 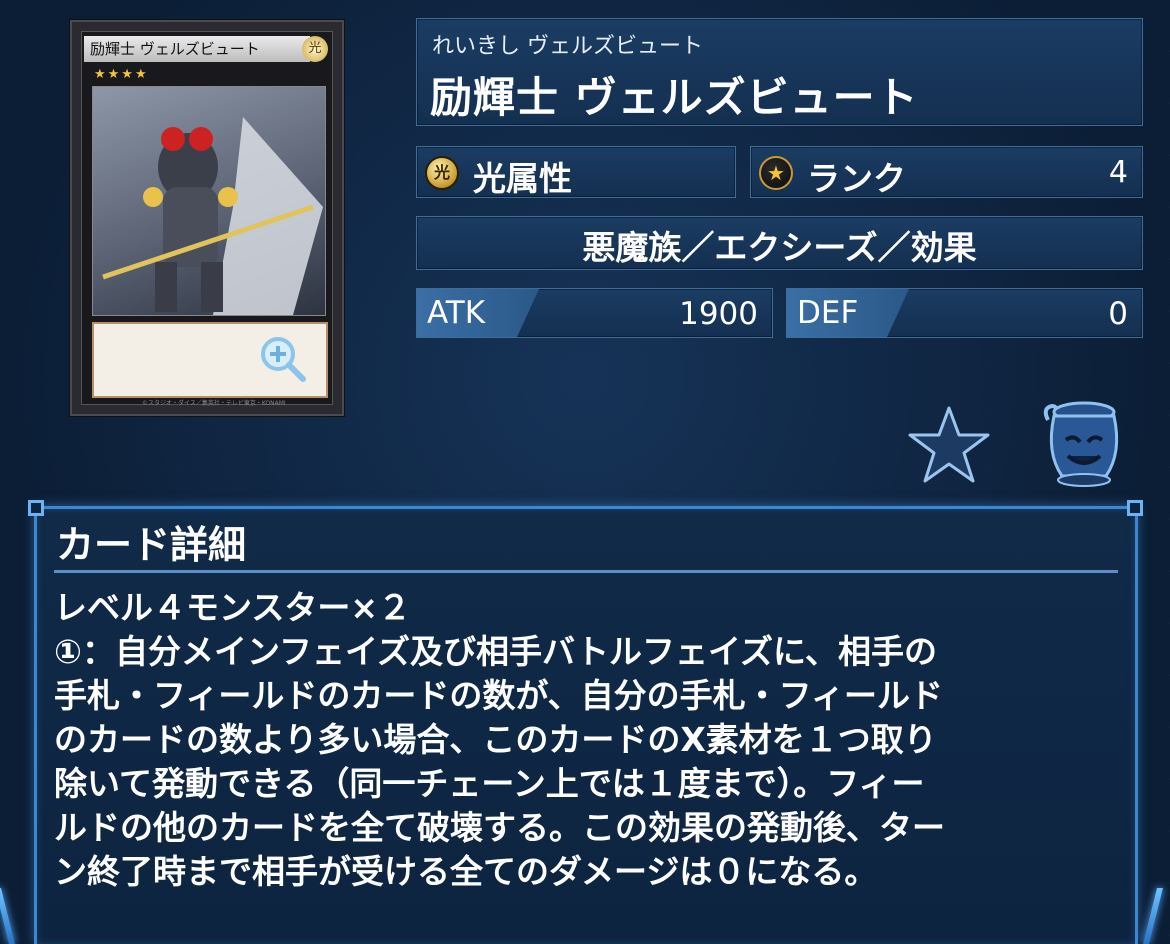 What do you see at coordinates (522, 178) in the screenshot?
I see `attribute-label: 光属性` at bounding box center [522, 178].